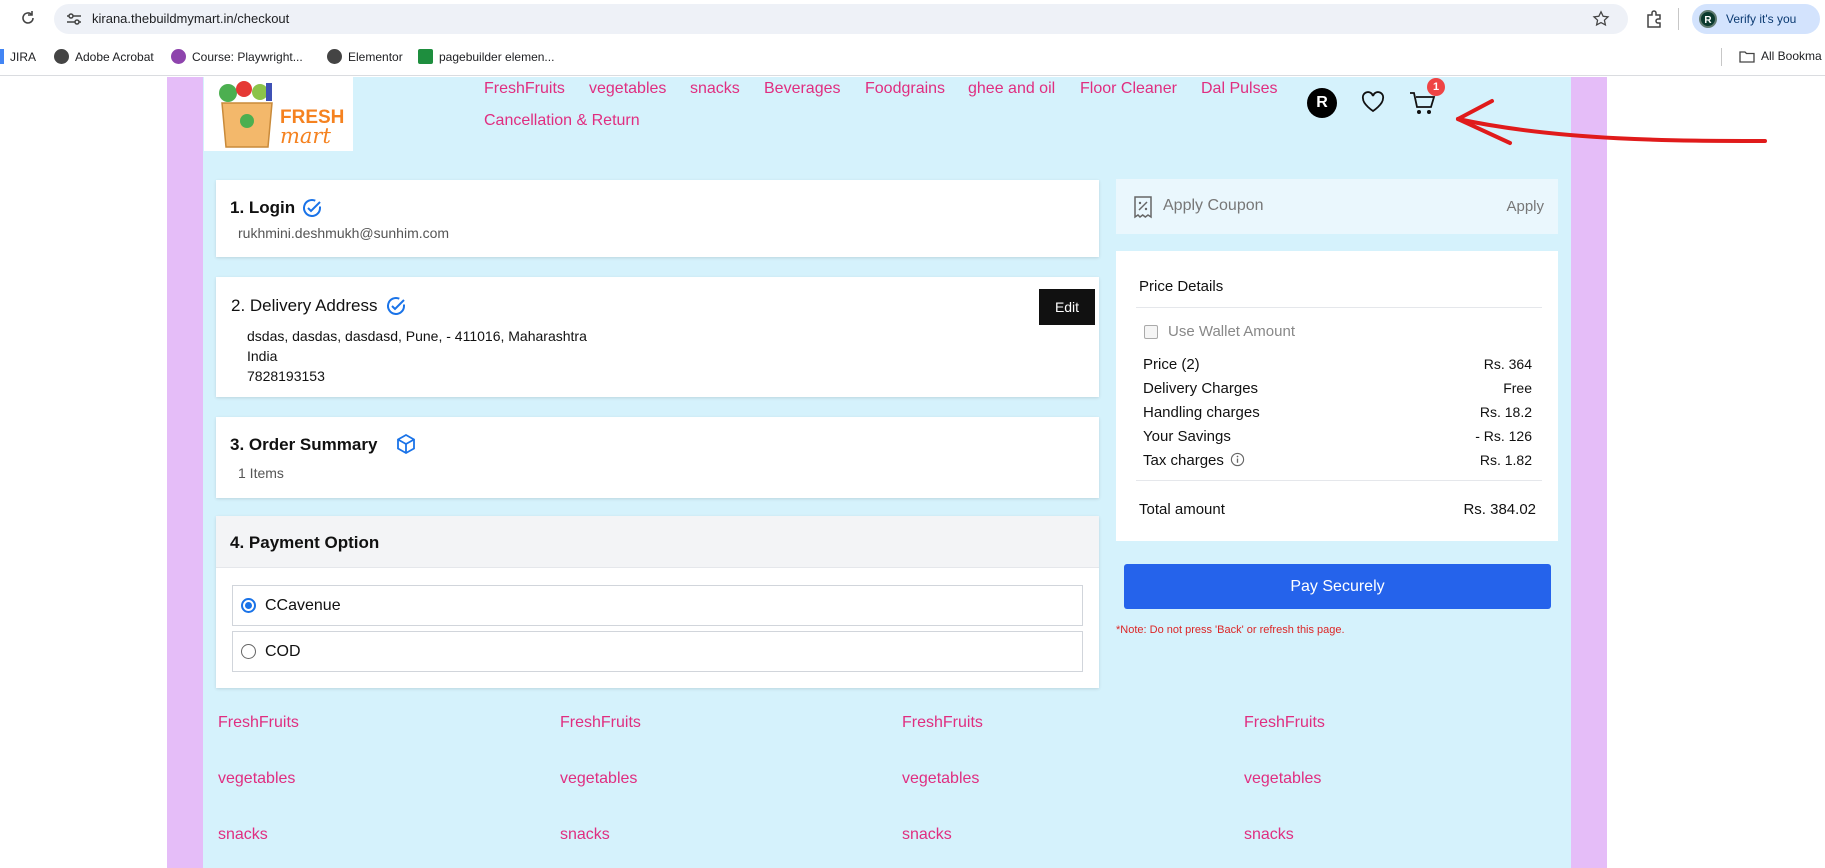 The image size is (1825, 868). I want to click on reload-icon, so click(28, 18).